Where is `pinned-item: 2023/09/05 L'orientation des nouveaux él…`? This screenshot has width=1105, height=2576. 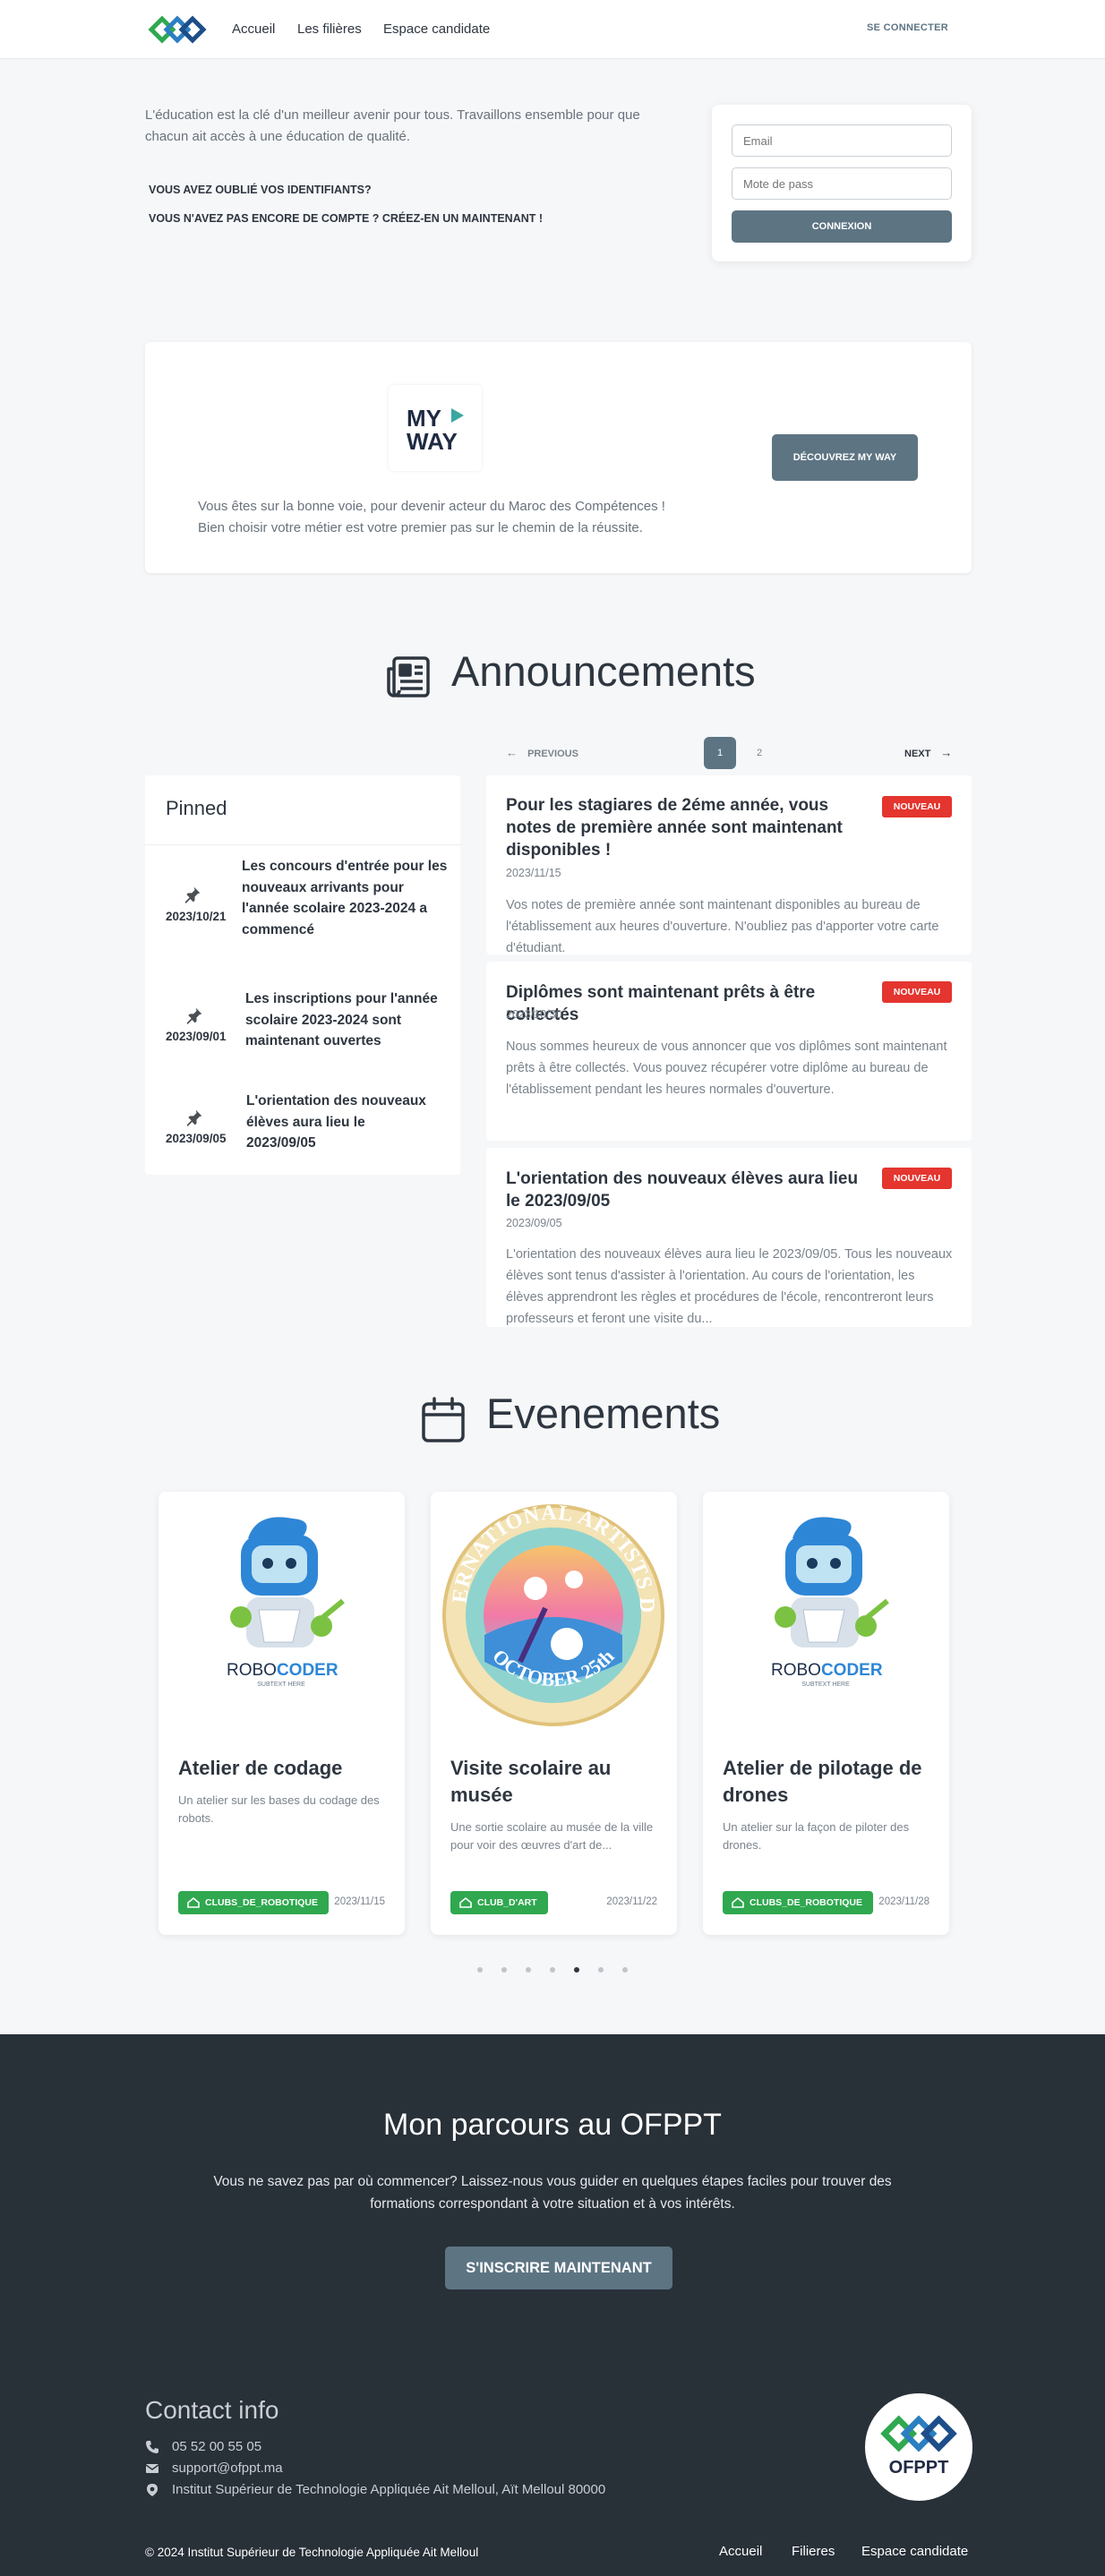
pinned-item: 2023/09/05 L'orientation des nouveaux él… is located at coordinates (302, 1126).